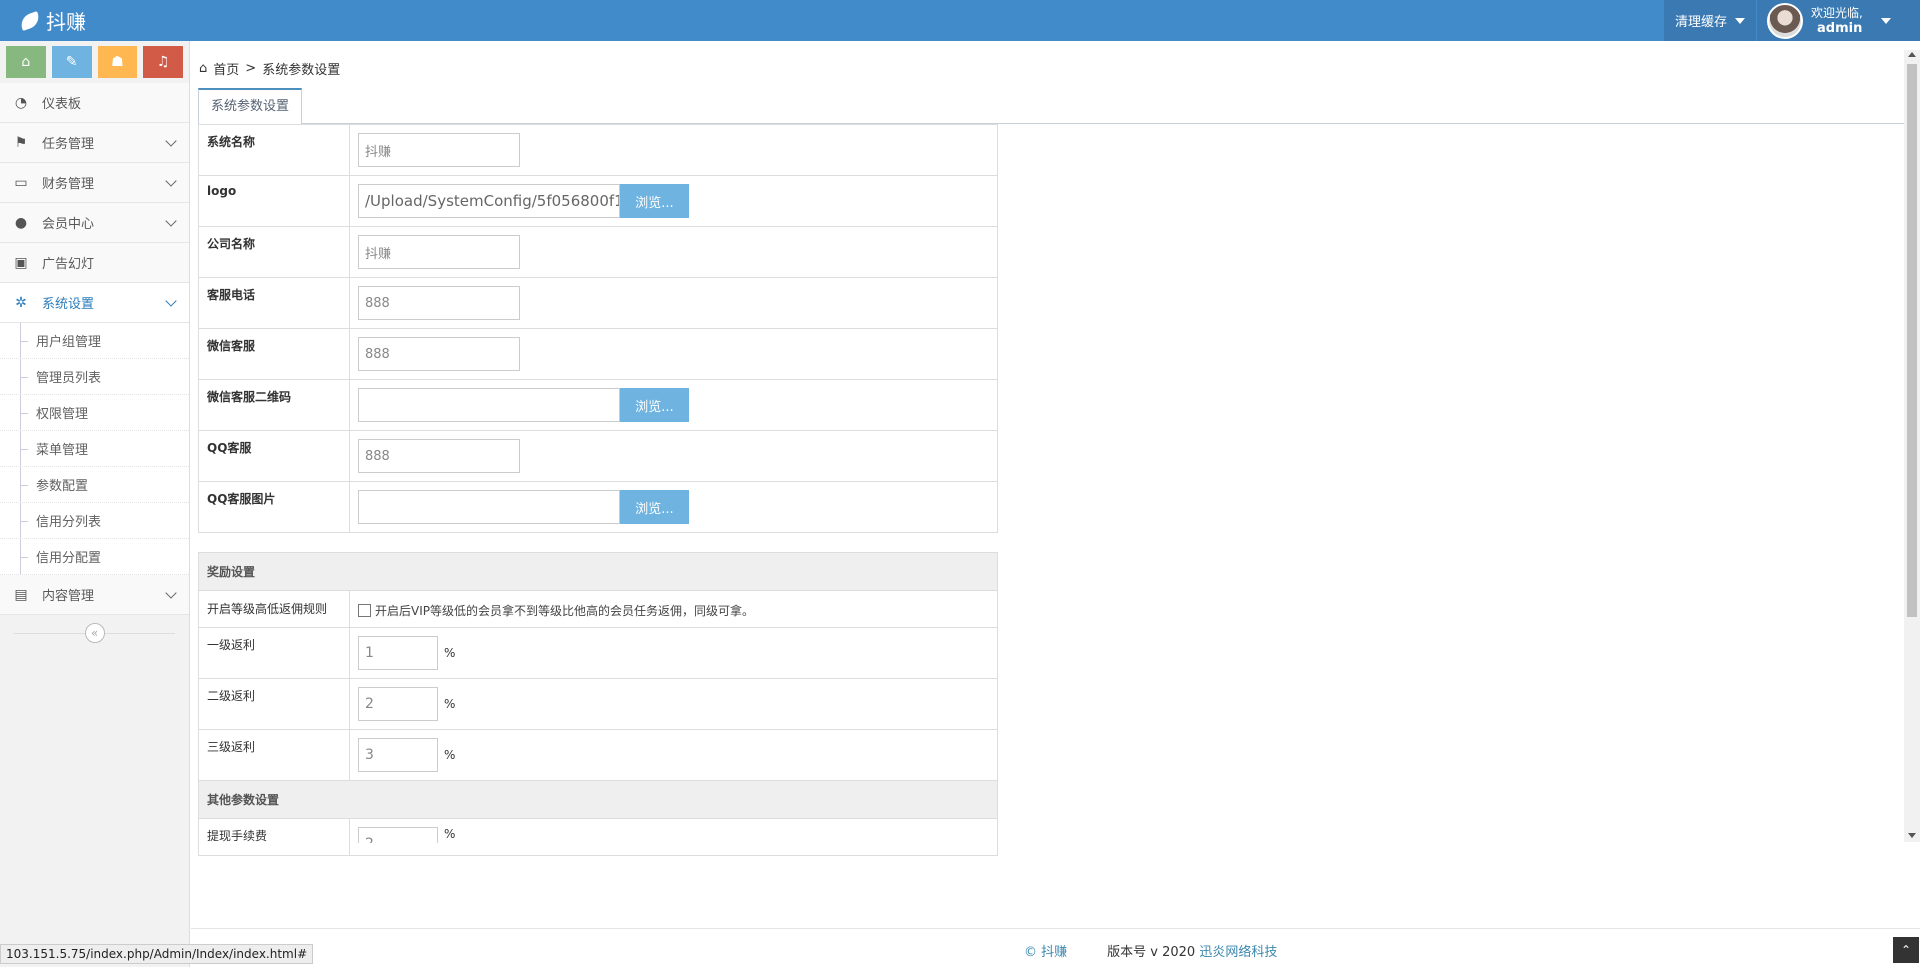 This screenshot has width=1920, height=967. I want to click on rebate-level3-input: 3, so click(398, 755).